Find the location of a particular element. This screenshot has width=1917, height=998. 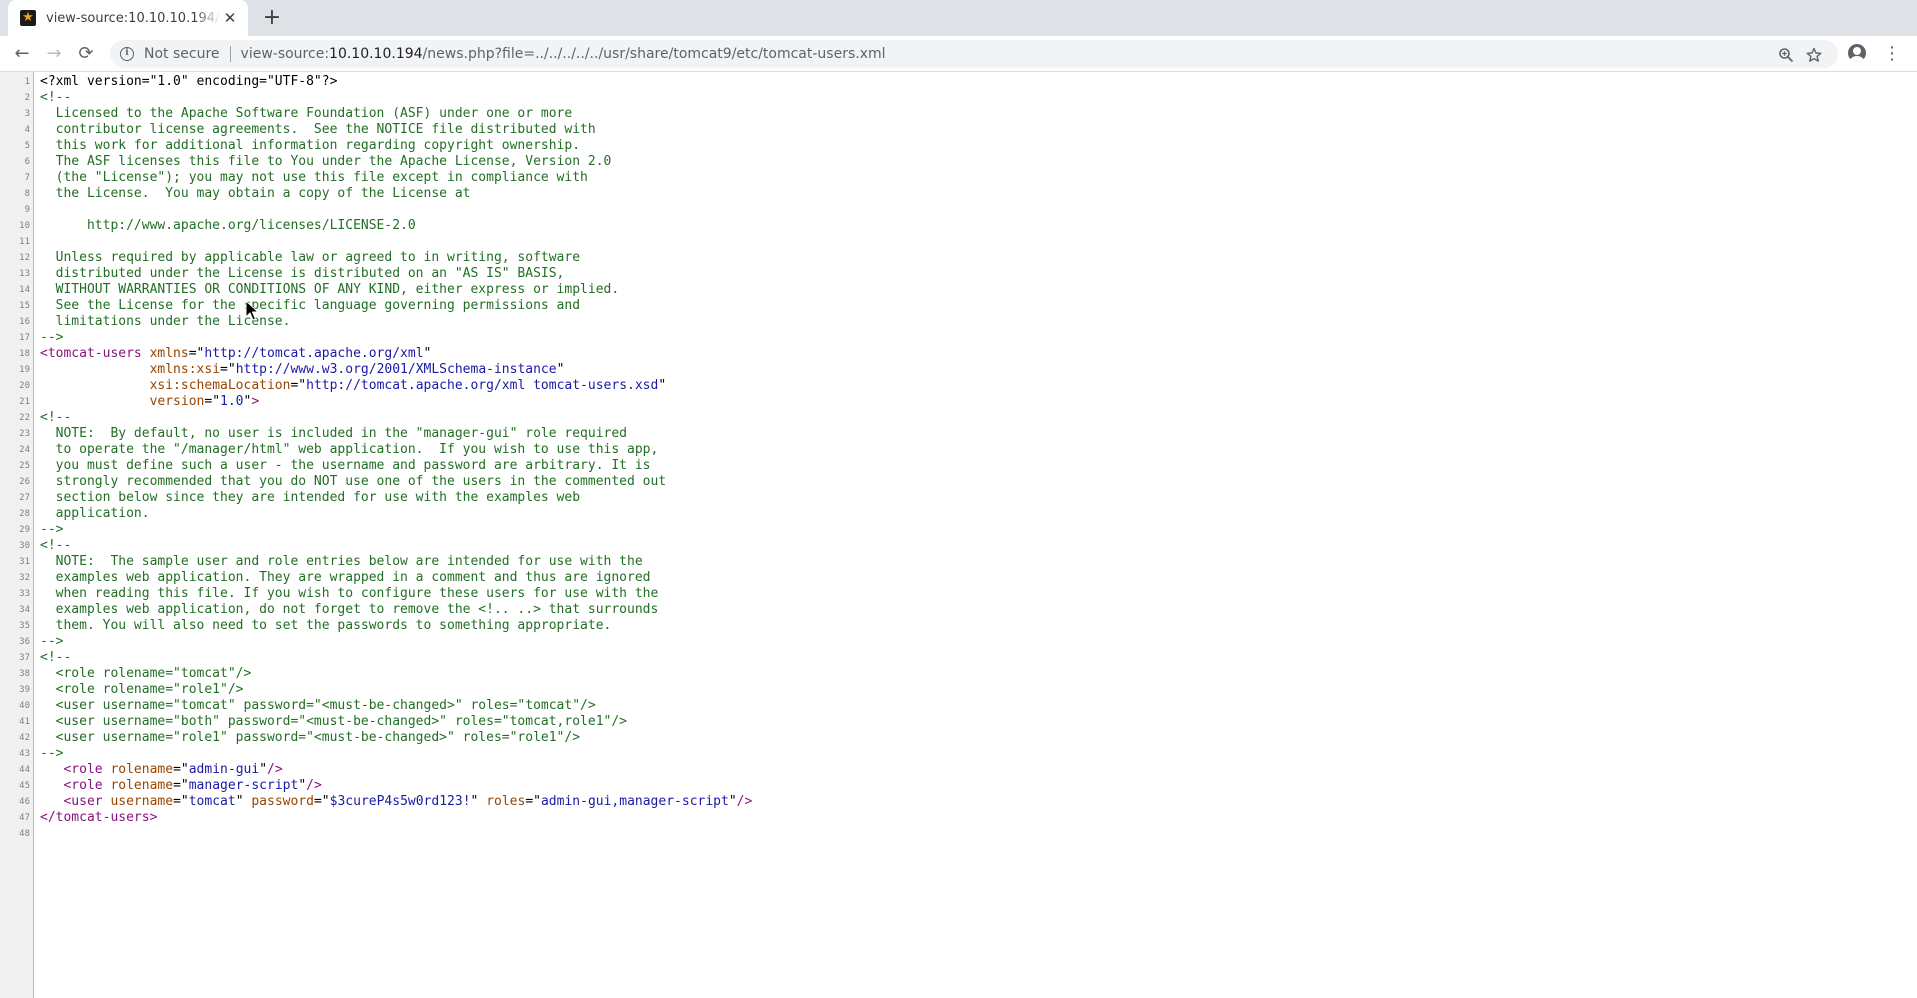

source-line: 16 limitations under the License. is located at coordinates (958, 322).